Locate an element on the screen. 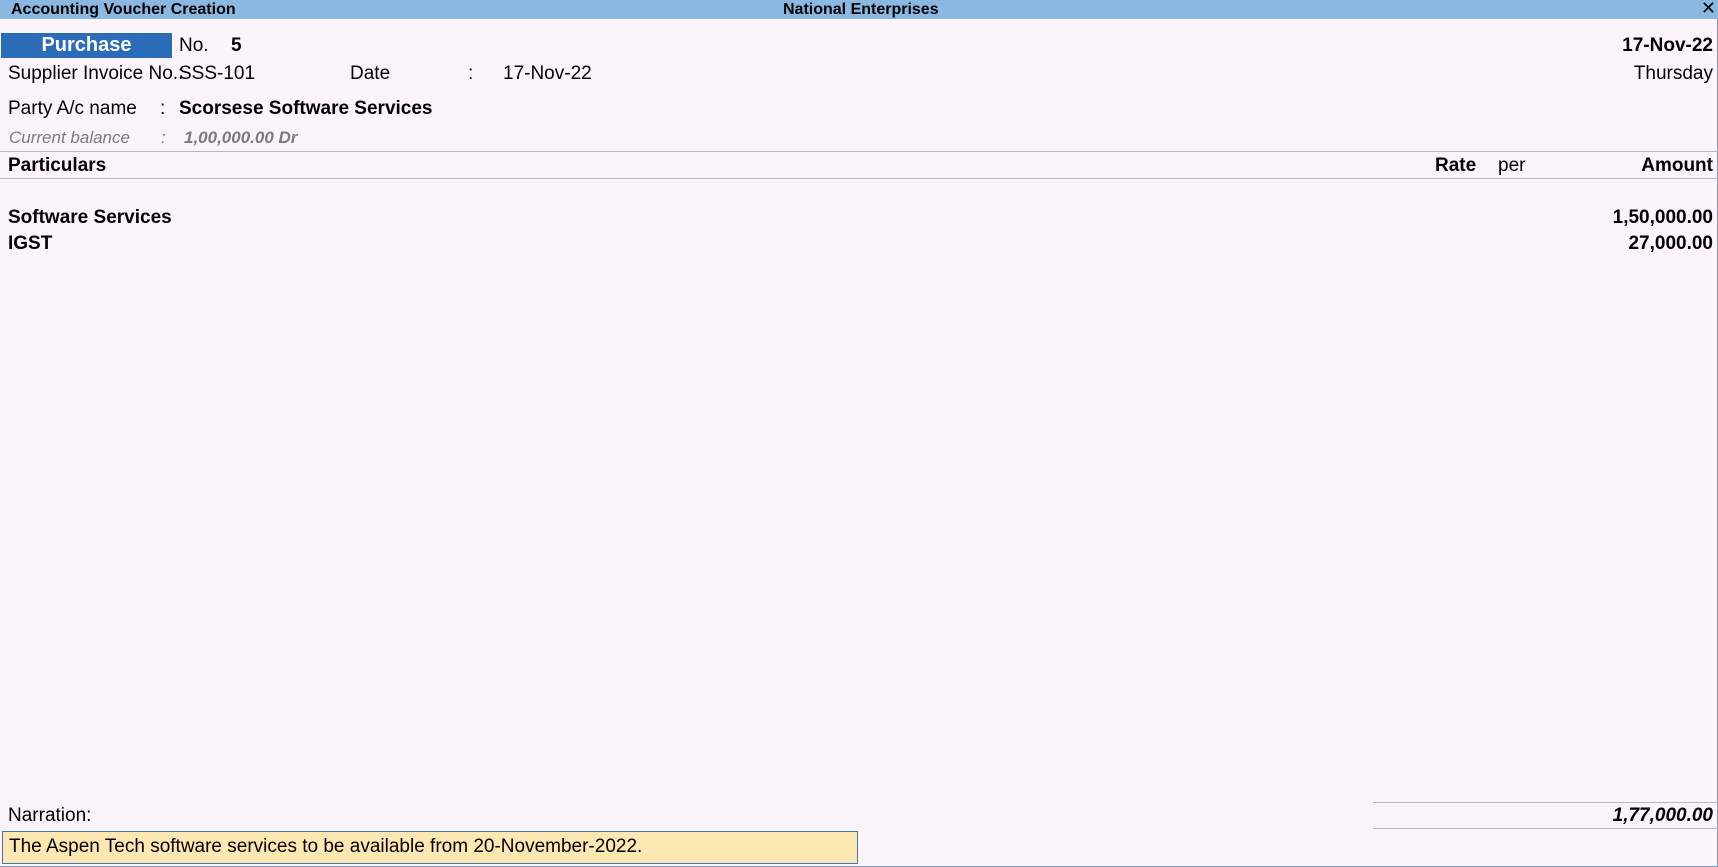 This screenshot has width=1718, height=867. column-header-rate: Rate is located at coordinates (1456, 165).